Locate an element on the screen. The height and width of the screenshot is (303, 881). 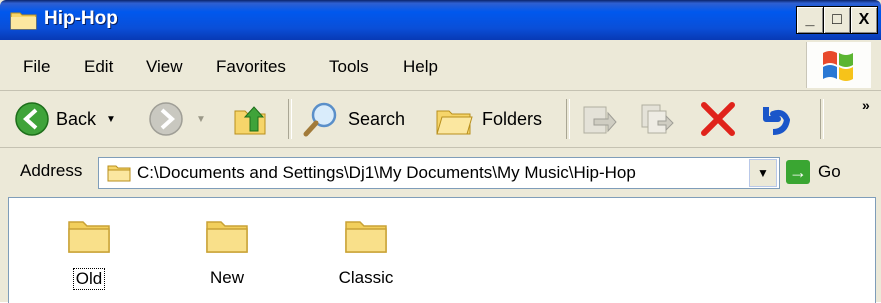
forward-arrow-icon is located at coordinates (166, 119).